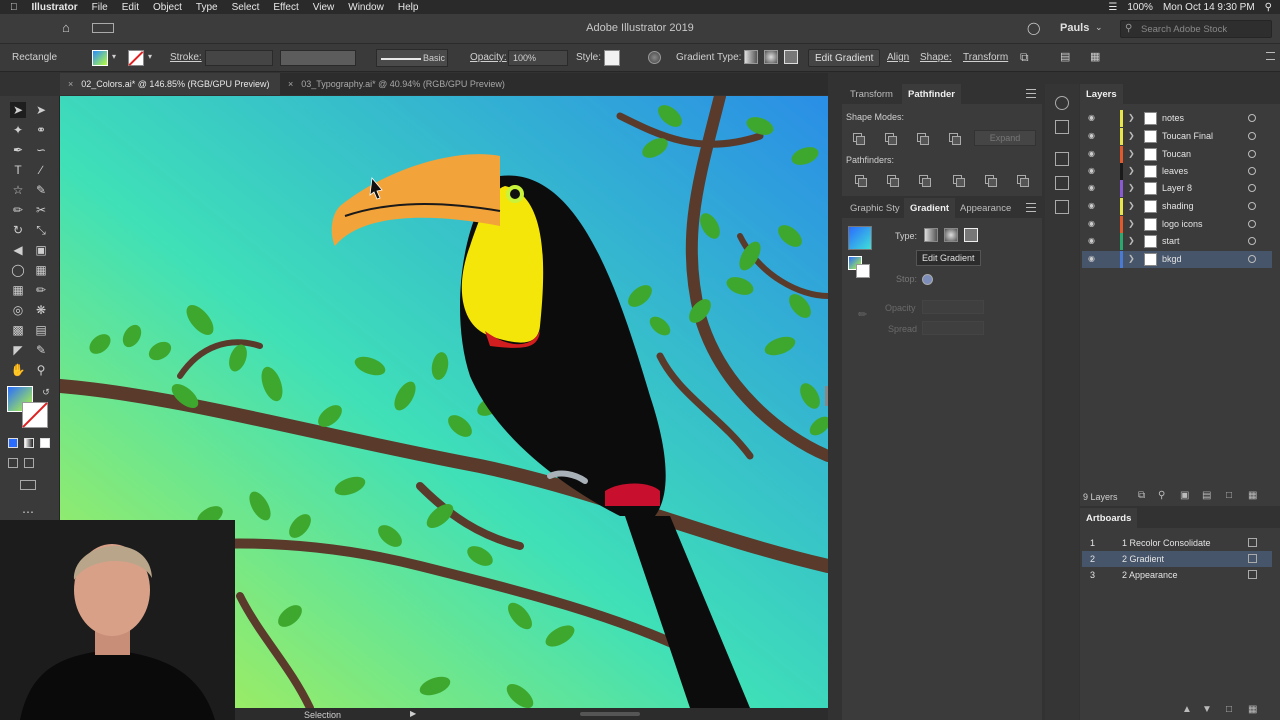 The width and height of the screenshot is (1280, 720). I want to click on brush-definition: Basic, so click(412, 58).